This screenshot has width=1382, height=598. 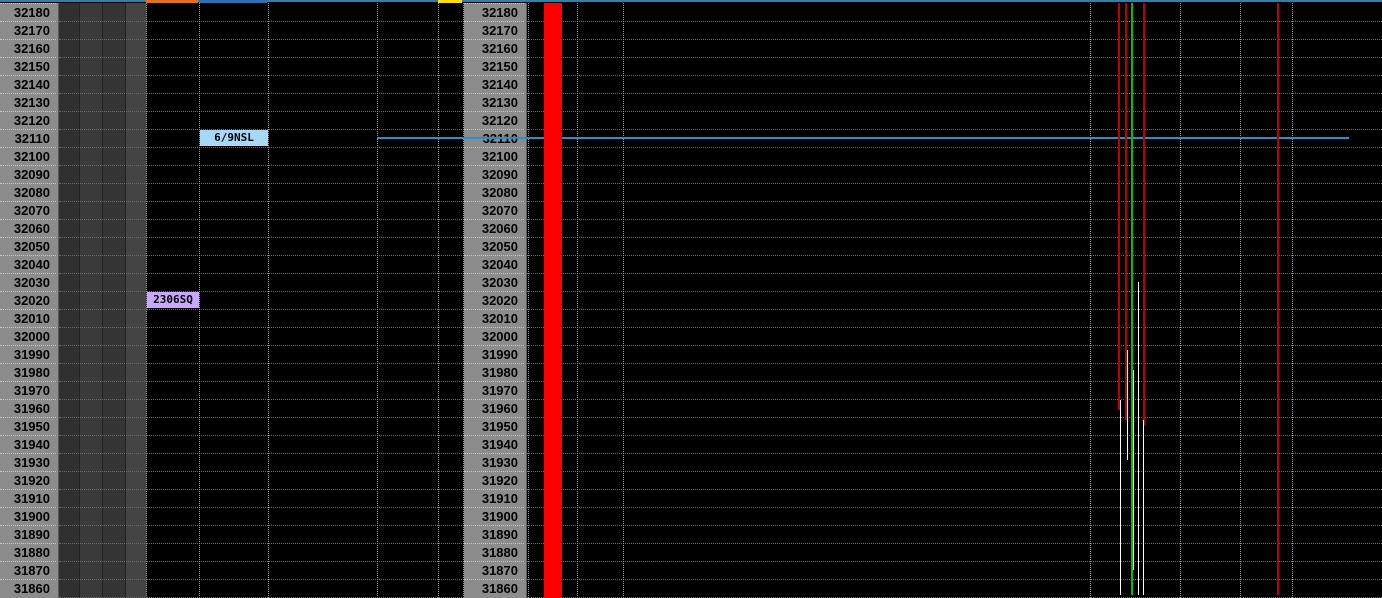 I want to click on price-tick-label: 31880, so click(x=28, y=552).